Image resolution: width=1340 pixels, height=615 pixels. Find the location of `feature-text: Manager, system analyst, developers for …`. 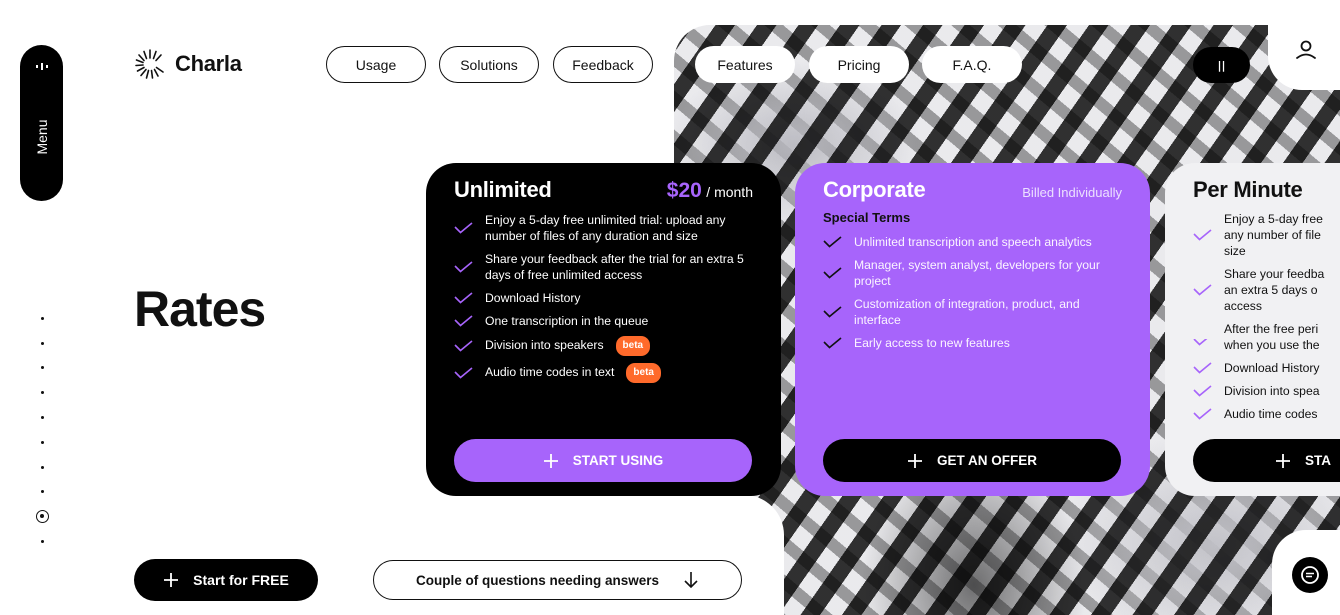

feature-text: Manager, system analyst, developers for … is located at coordinates (977, 273).